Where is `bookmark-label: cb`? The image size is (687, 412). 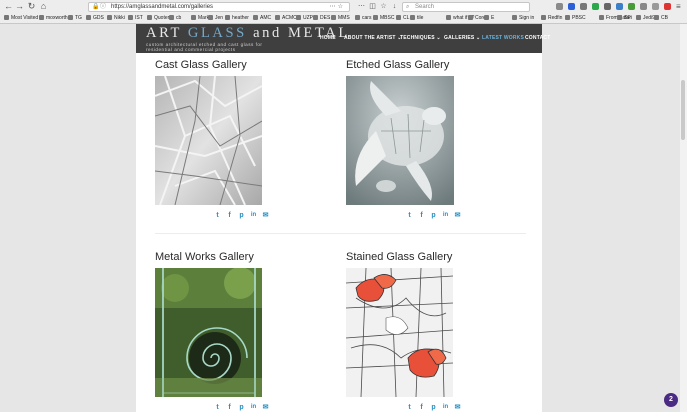 bookmark-label: cb is located at coordinates (179, 18).